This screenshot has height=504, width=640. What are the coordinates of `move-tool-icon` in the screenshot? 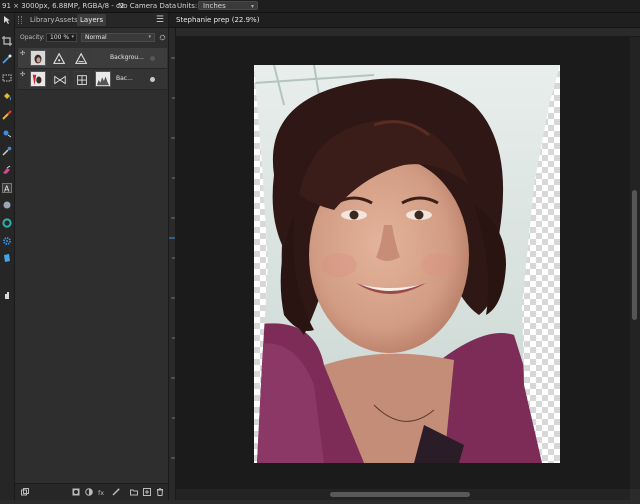 It's located at (7, 20).